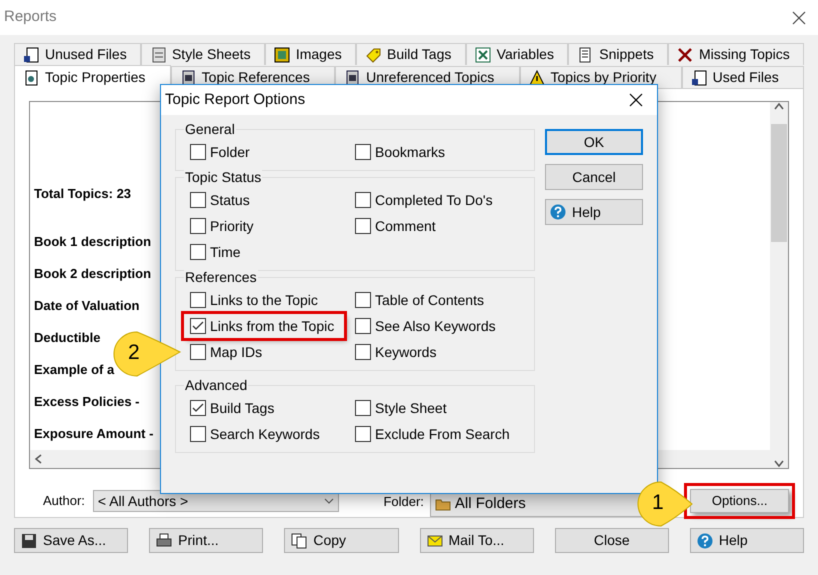  What do you see at coordinates (223, 177) in the screenshot?
I see `group-title: Topic Status` at bounding box center [223, 177].